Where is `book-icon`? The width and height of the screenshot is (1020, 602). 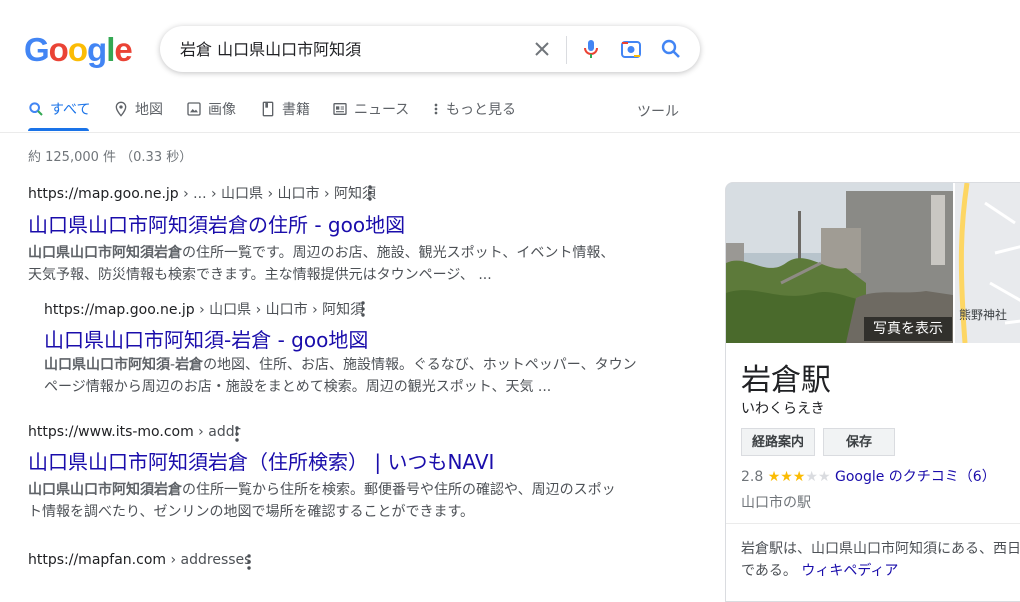 book-icon is located at coordinates (268, 109).